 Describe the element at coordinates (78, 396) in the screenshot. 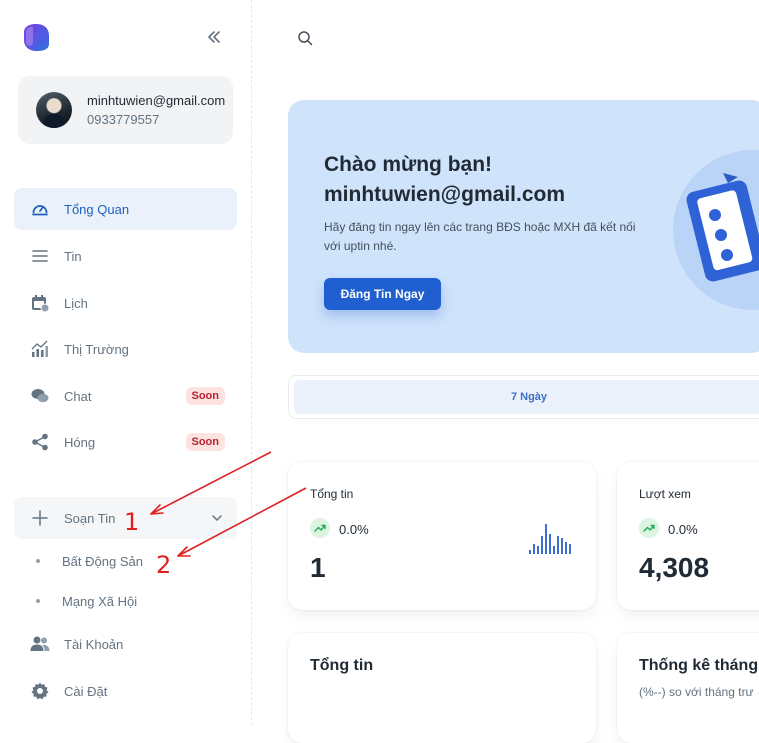

I see `nav-label: Chat` at that location.